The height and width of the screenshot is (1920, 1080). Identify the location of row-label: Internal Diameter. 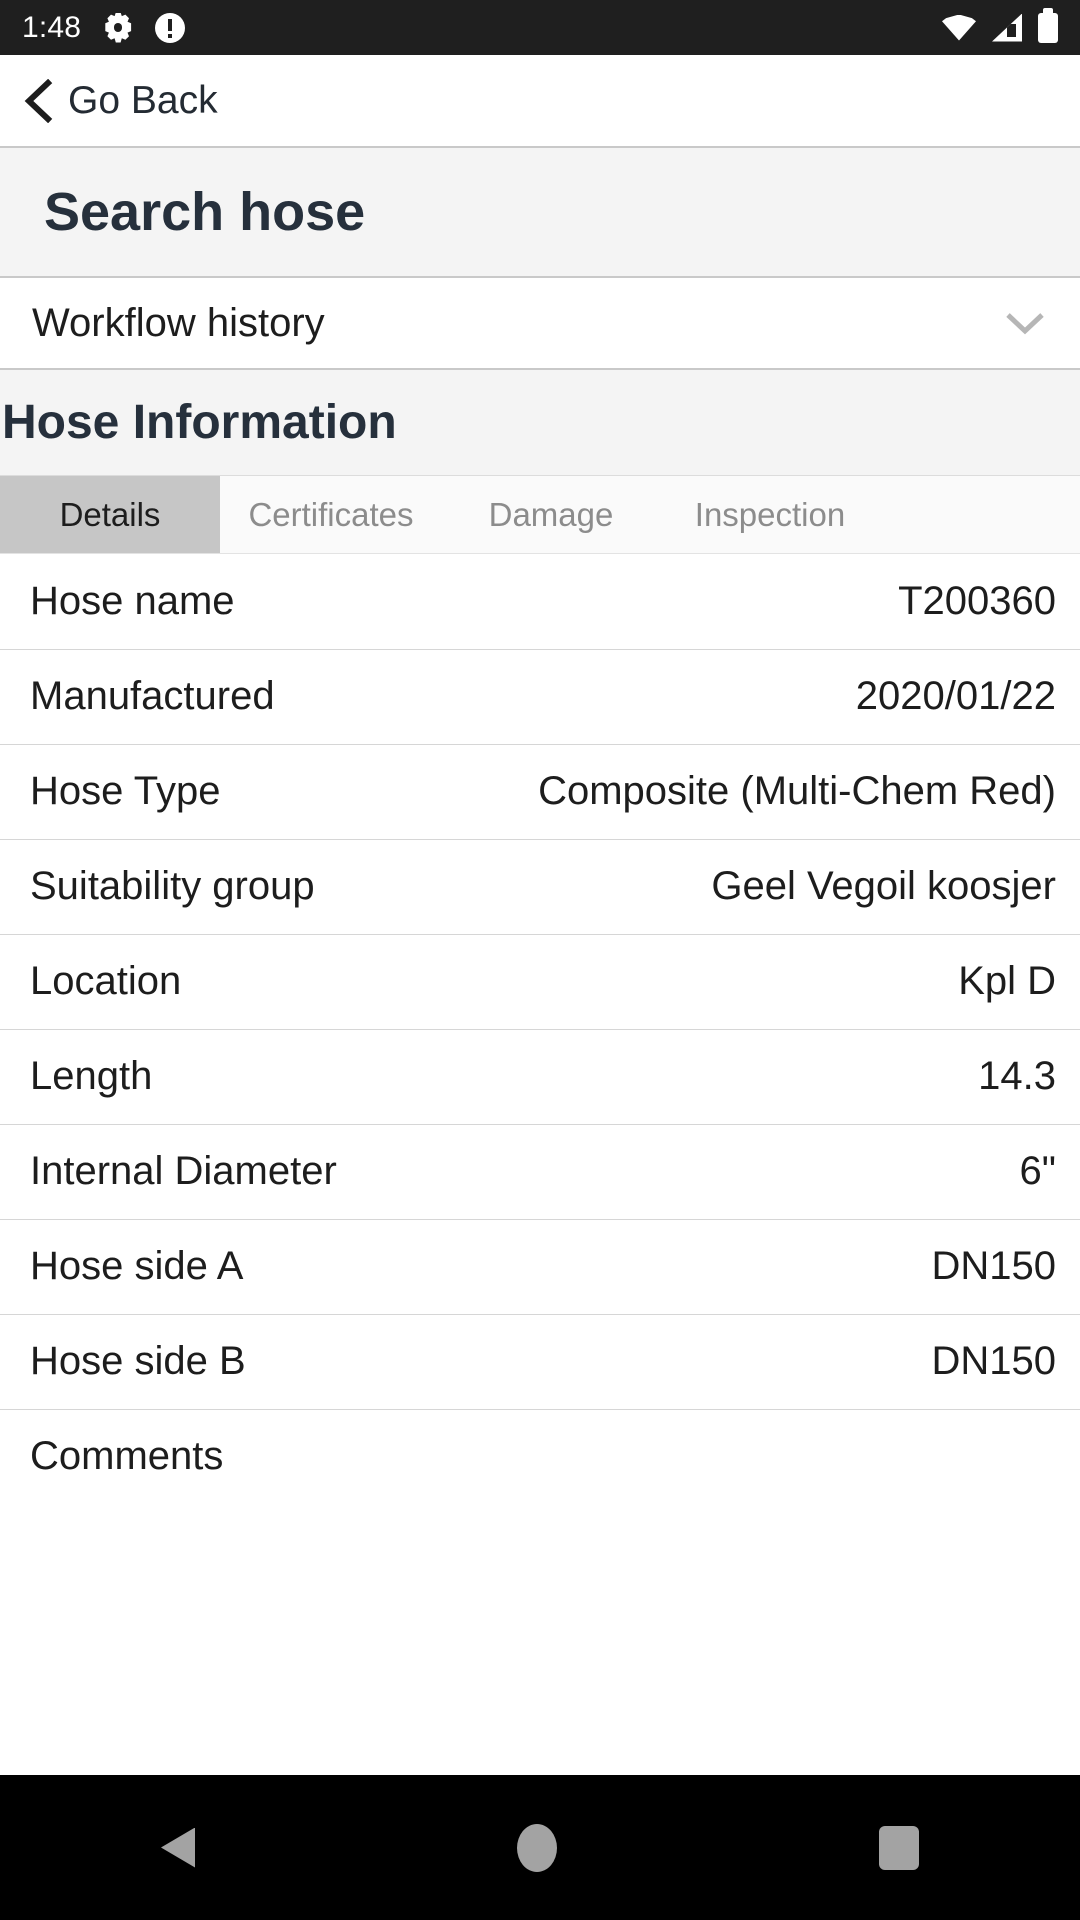
(183, 1171).